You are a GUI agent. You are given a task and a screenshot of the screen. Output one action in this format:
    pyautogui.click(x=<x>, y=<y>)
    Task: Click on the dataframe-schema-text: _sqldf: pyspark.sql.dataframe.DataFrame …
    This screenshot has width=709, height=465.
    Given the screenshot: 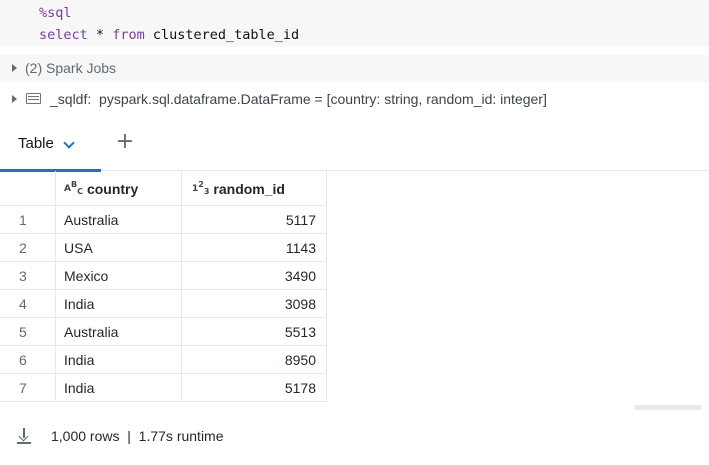 What is the action you would take?
    pyautogui.click(x=298, y=99)
    